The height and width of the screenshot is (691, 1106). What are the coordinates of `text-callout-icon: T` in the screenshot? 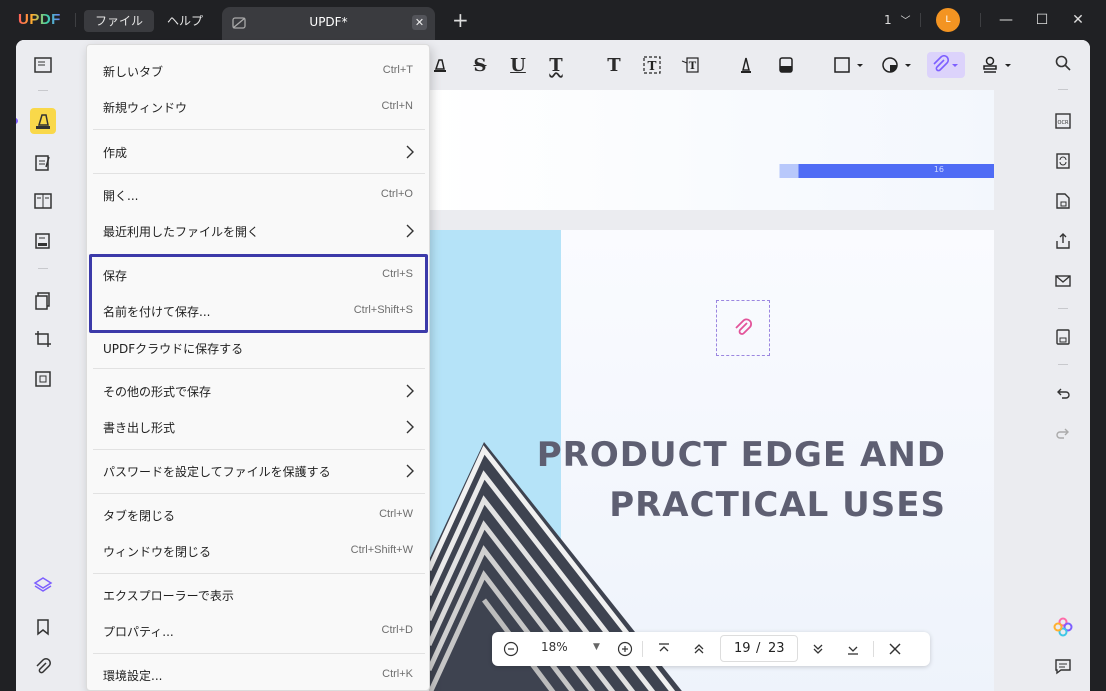 It's located at (690, 65).